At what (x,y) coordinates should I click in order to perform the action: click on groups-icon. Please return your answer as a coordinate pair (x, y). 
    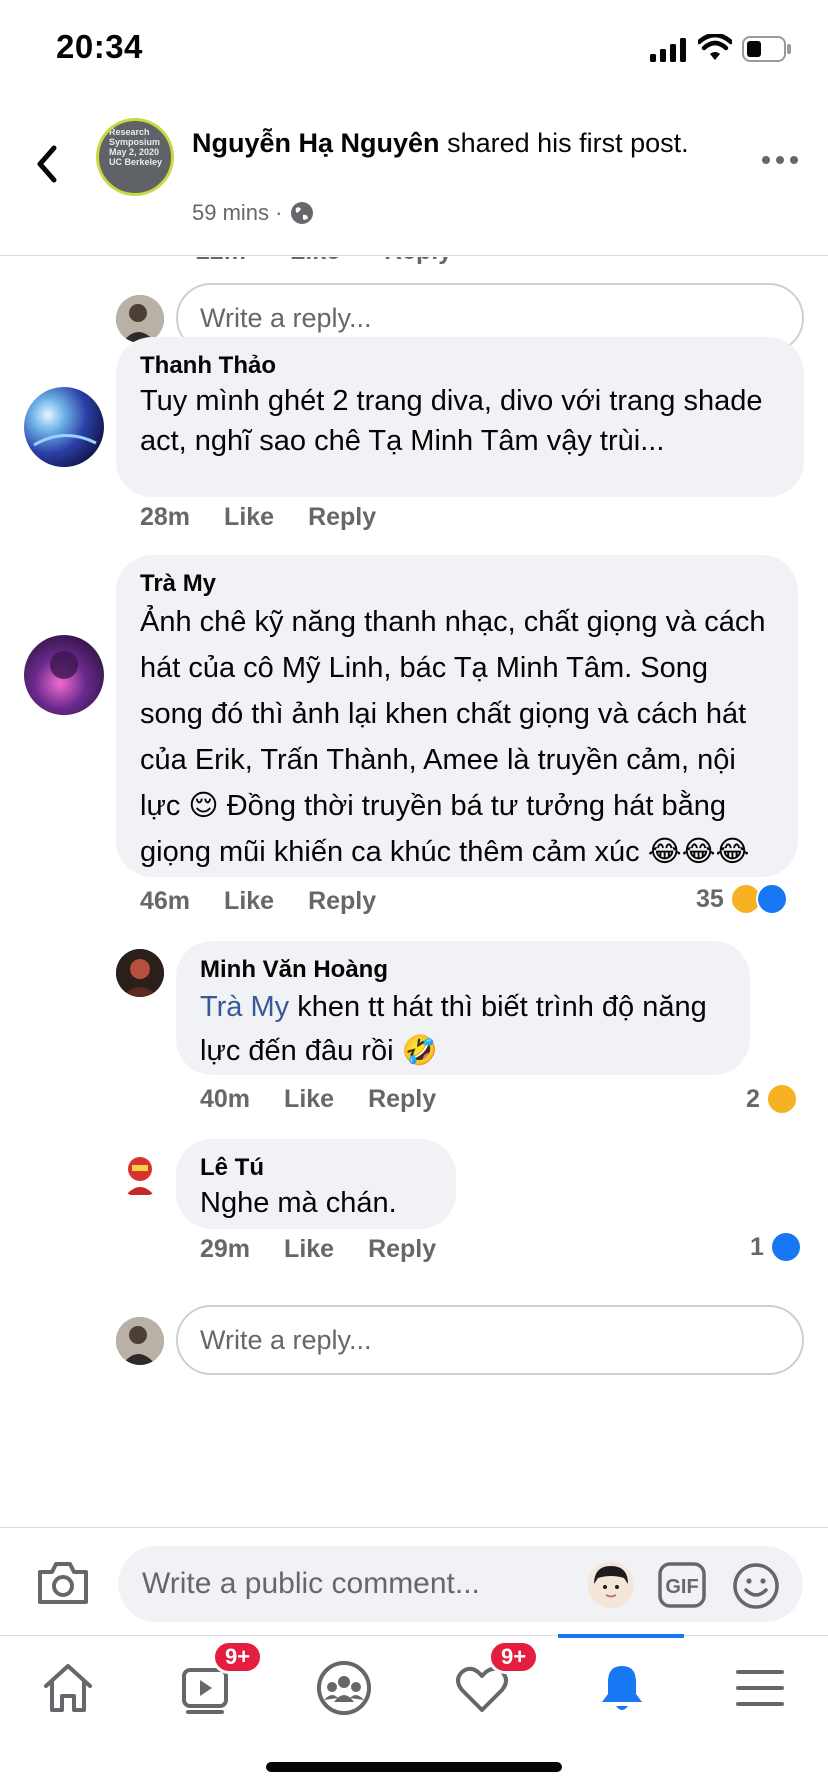
    Looking at the image, I should click on (344, 1688).